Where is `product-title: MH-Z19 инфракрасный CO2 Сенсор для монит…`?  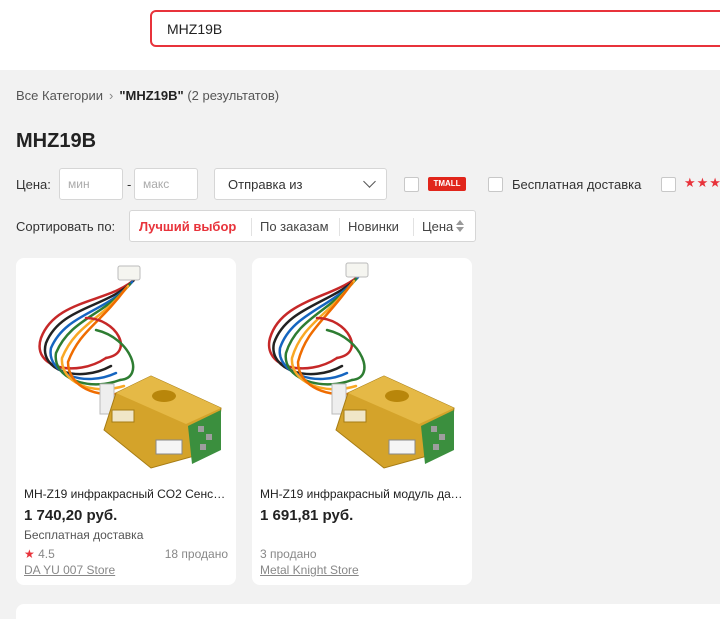 product-title: MH-Z19 инфракрасный CO2 Сенсор для монит… is located at coordinates (127, 494).